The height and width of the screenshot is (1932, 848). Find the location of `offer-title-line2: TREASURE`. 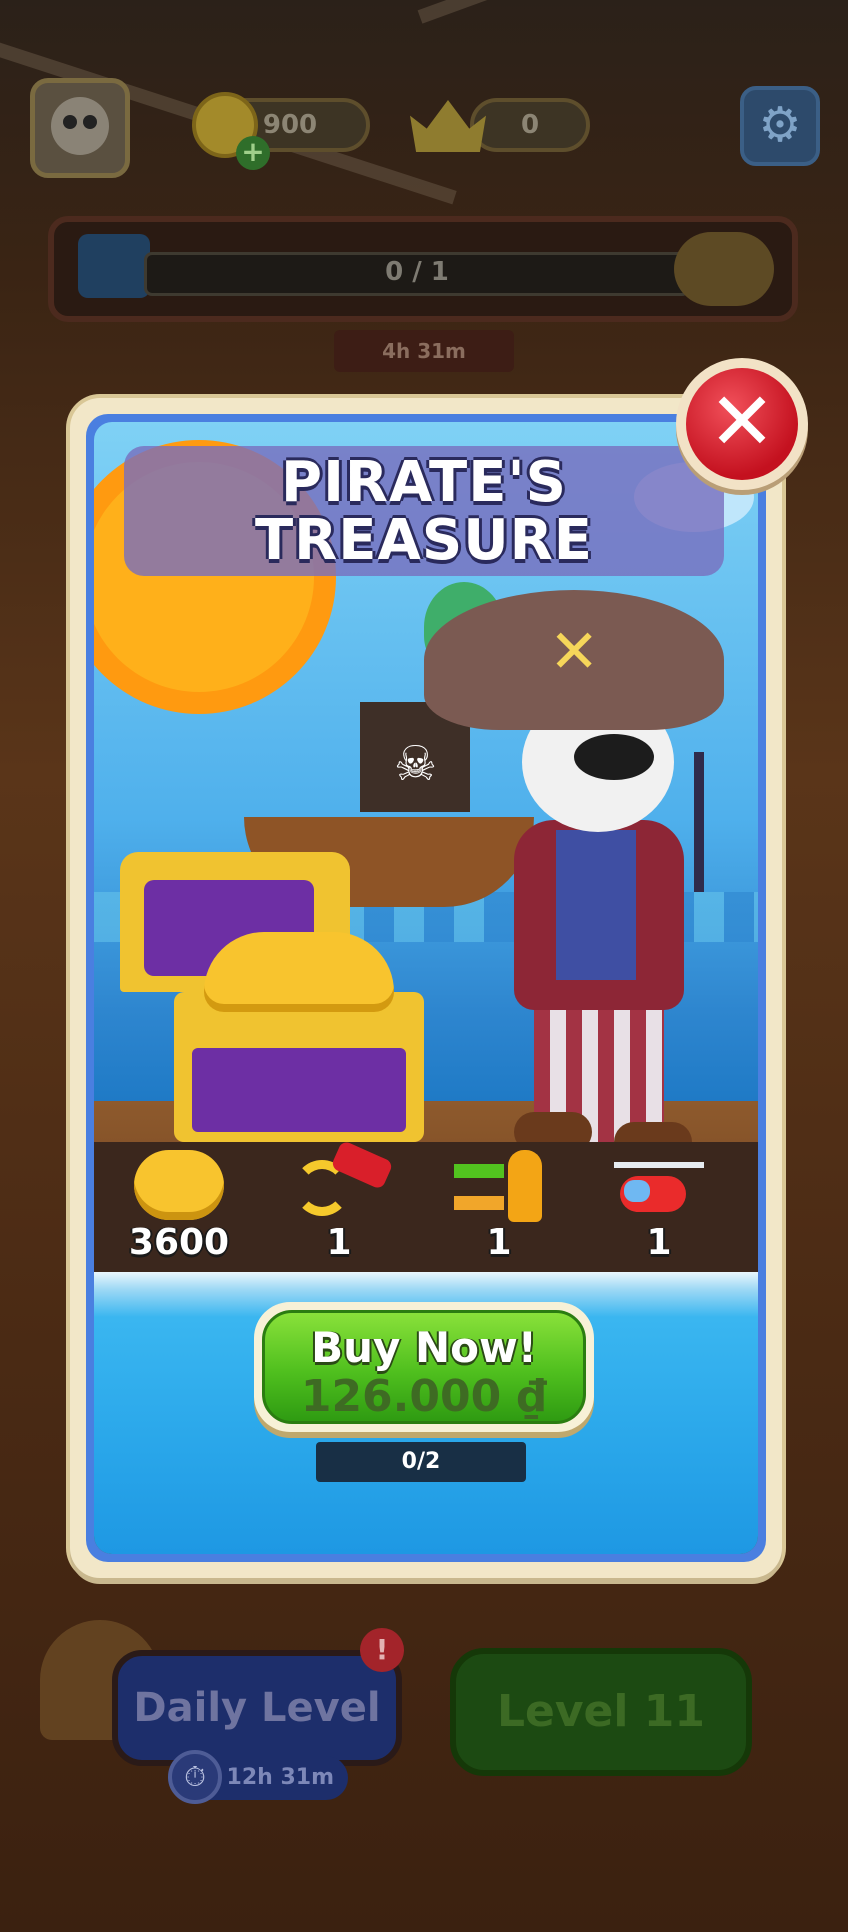

offer-title-line2: TREASURE is located at coordinates (424, 540).